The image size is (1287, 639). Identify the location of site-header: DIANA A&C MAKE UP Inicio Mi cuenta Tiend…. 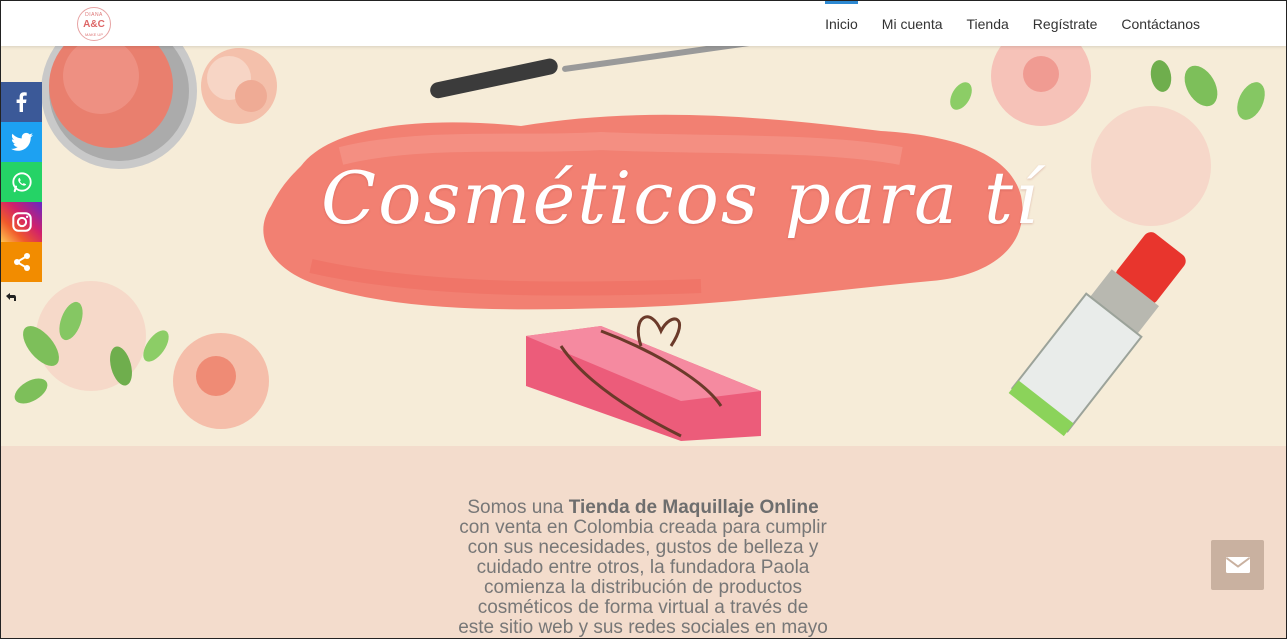
(643, 23).